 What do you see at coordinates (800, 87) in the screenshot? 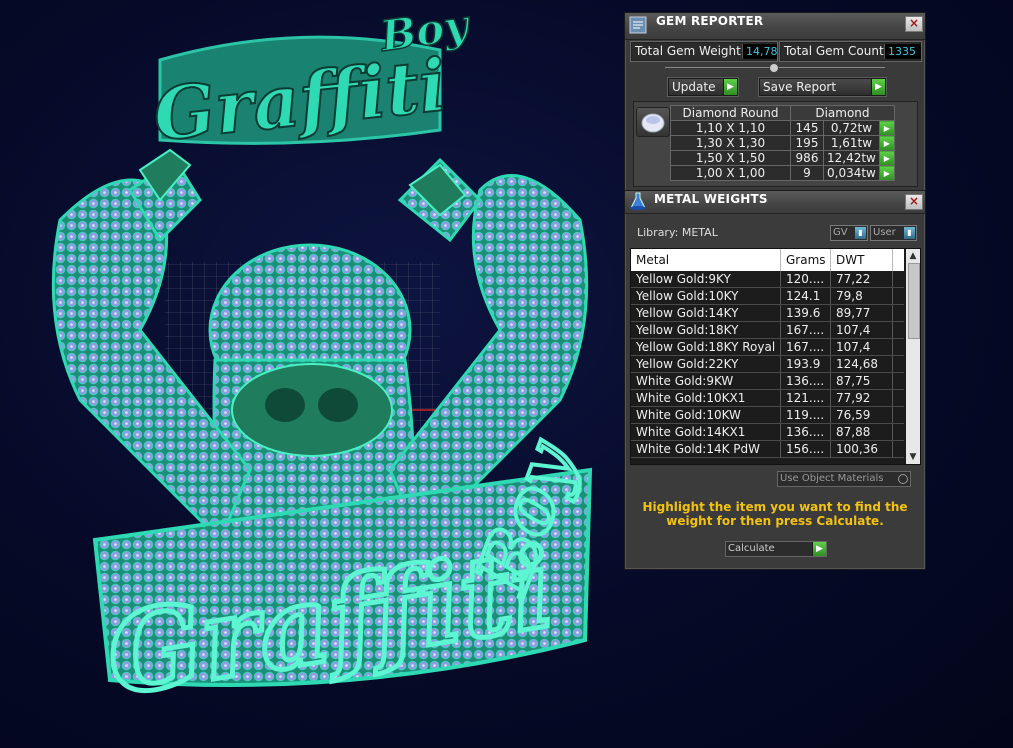
I see `save-report-button-label: Save Report` at bounding box center [800, 87].